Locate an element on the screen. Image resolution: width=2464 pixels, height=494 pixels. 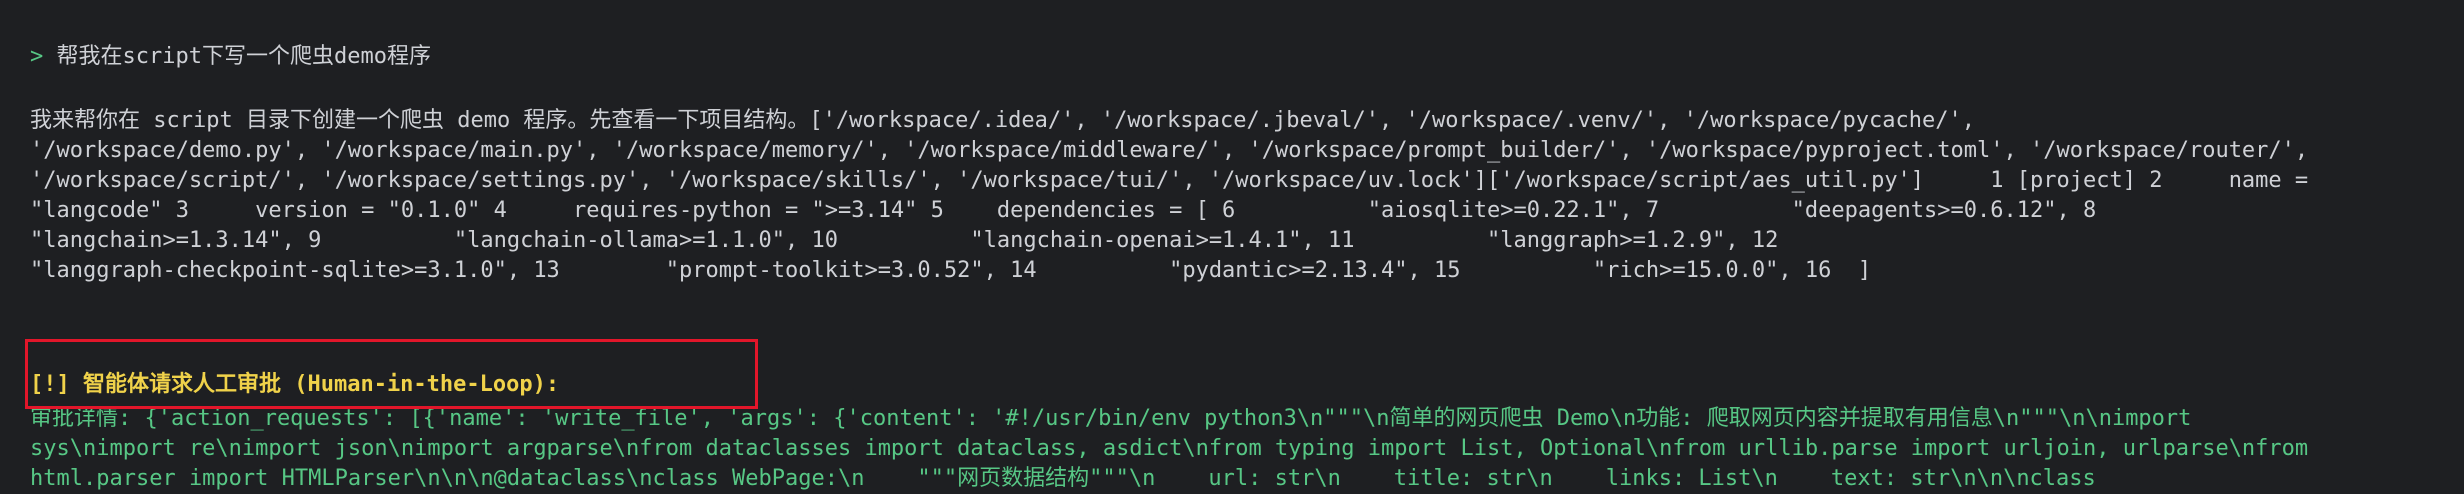
highlight-annotation-box is located at coordinates (391, 374).